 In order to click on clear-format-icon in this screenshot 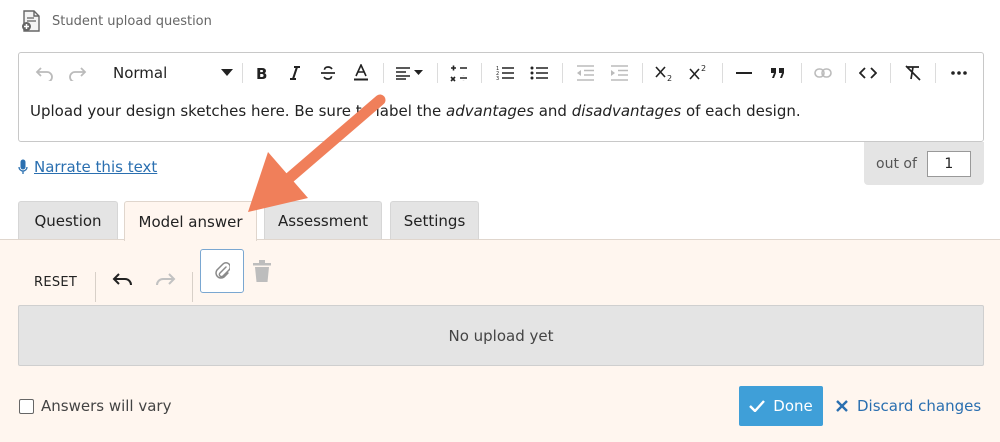, I will do `click(913, 73)`.